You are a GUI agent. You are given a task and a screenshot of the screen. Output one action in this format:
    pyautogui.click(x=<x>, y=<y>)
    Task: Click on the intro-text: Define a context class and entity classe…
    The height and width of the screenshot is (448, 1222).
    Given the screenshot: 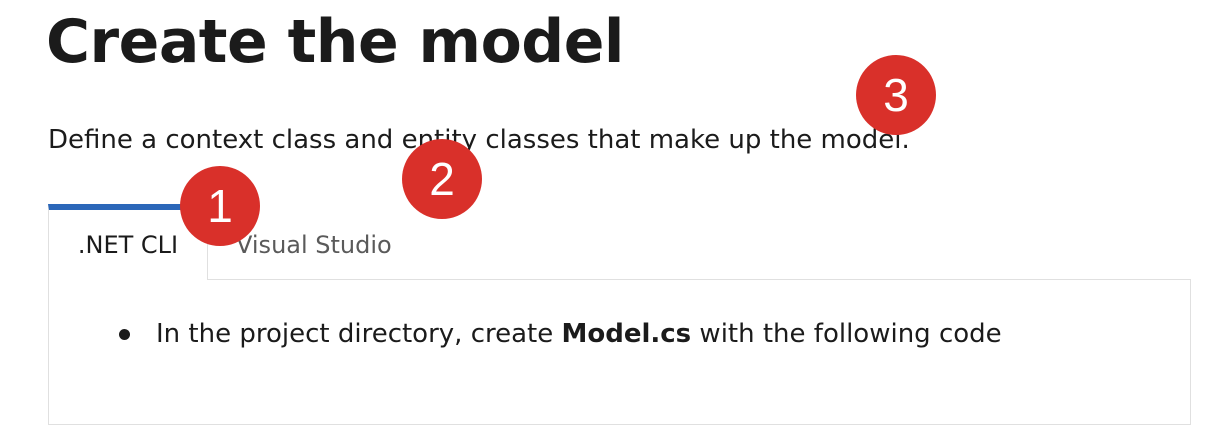 What is the action you would take?
    pyautogui.click(x=479, y=140)
    